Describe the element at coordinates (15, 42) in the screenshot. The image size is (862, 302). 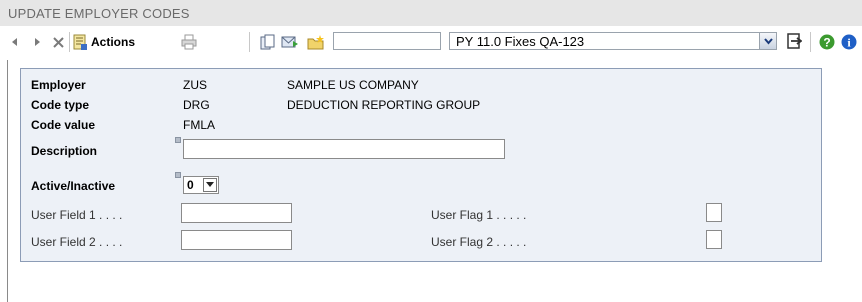
I see `back-arrow-icon` at that location.